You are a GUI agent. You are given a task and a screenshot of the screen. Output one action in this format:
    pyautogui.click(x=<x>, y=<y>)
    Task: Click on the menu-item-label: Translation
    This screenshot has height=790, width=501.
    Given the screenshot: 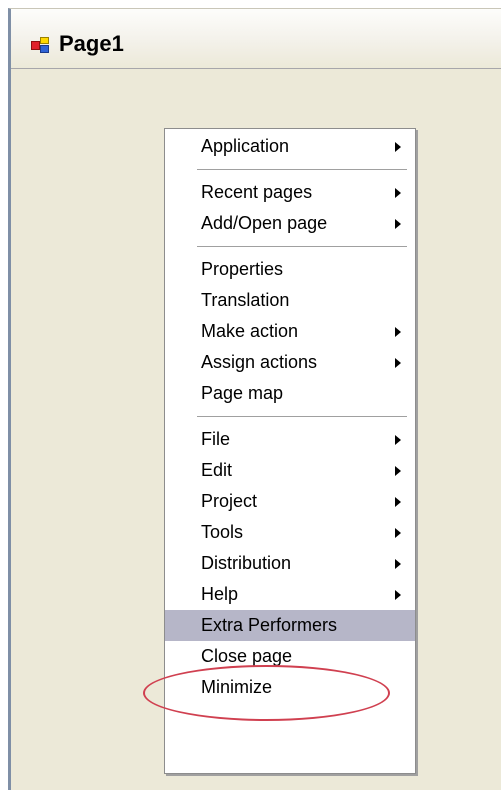 What is the action you would take?
    pyautogui.click(x=245, y=300)
    